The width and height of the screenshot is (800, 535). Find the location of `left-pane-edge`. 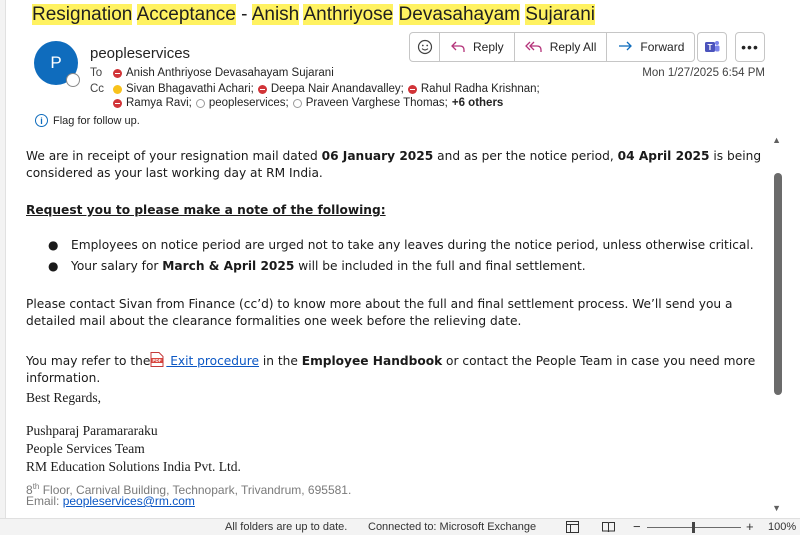

left-pane-edge is located at coordinates (3, 267).